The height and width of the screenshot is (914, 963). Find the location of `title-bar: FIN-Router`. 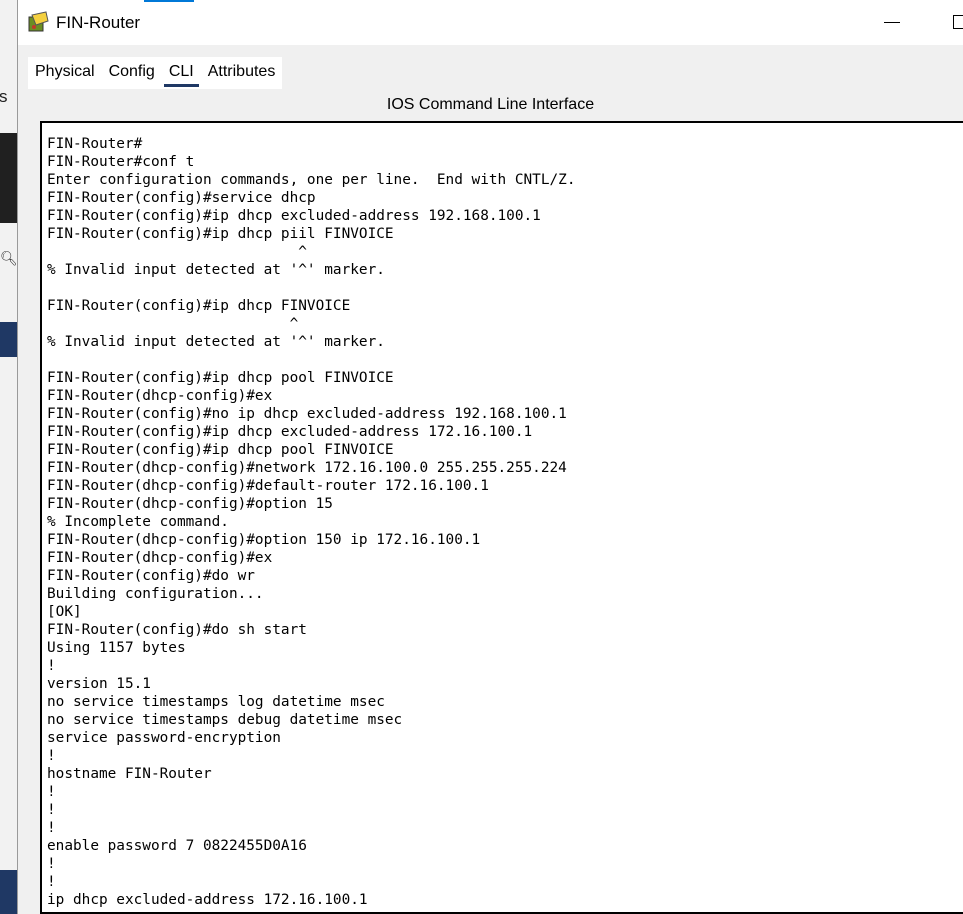

title-bar: FIN-Router is located at coordinates (490, 22).